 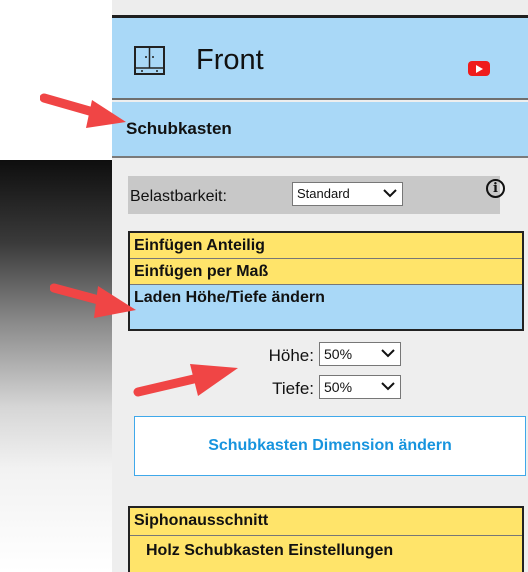 I want to click on height-value: 50%, so click(x=338, y=354).